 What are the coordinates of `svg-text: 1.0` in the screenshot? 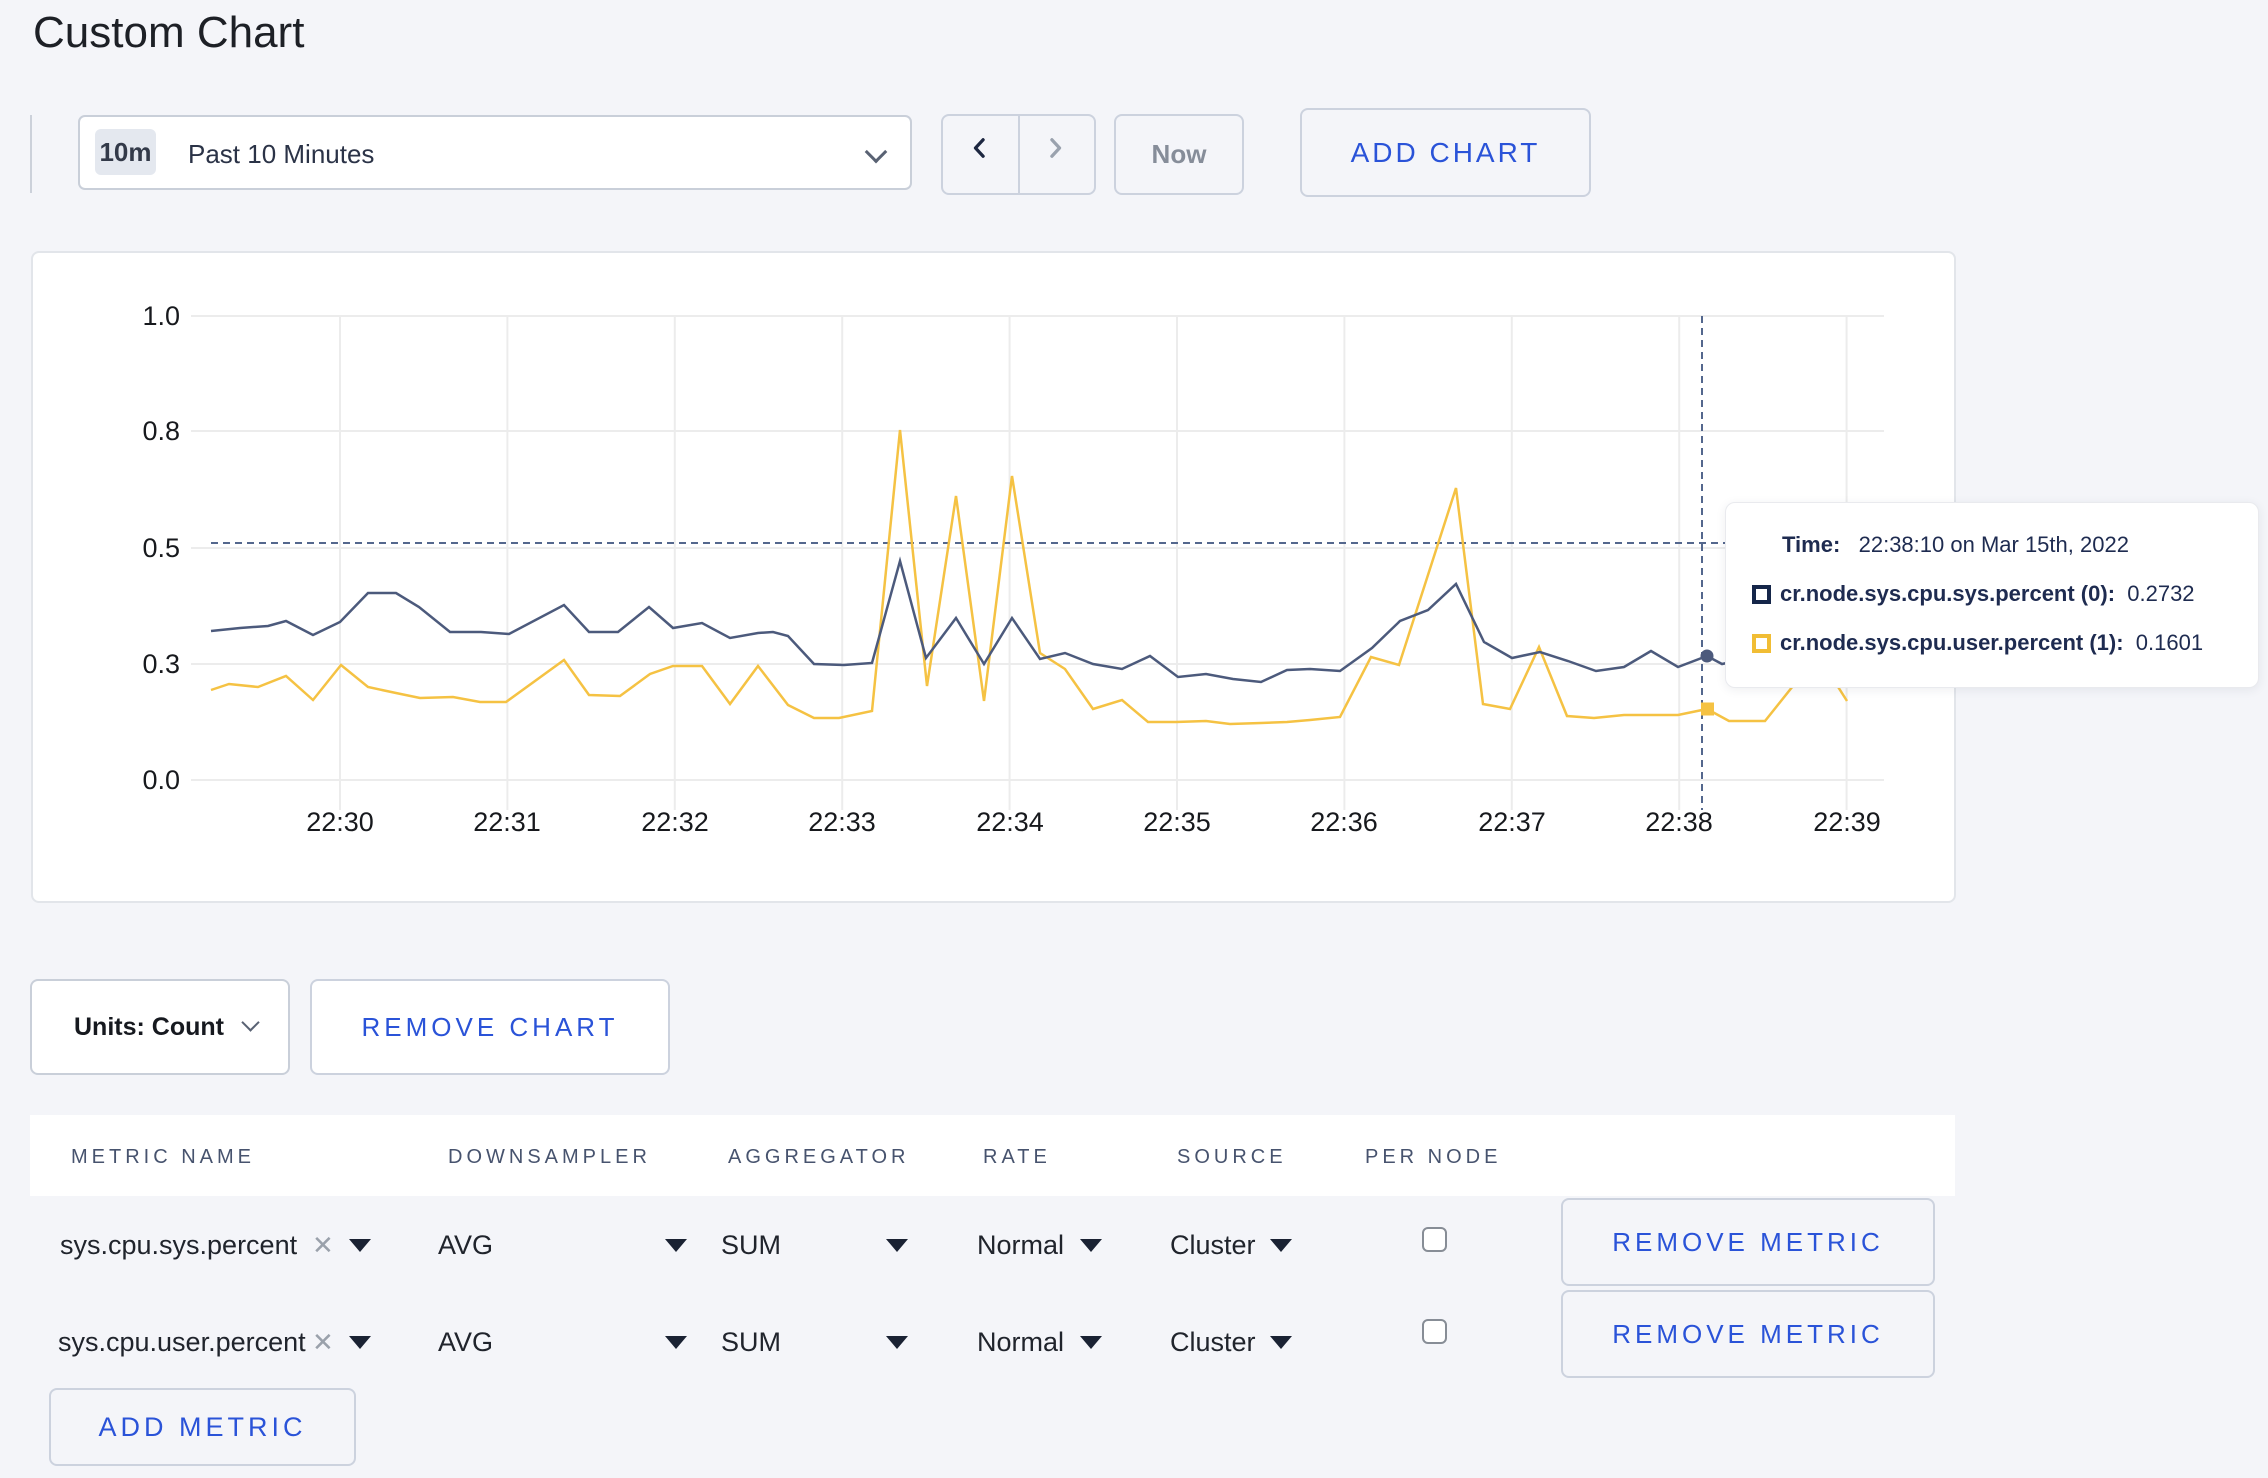 It's located at (161, 316).